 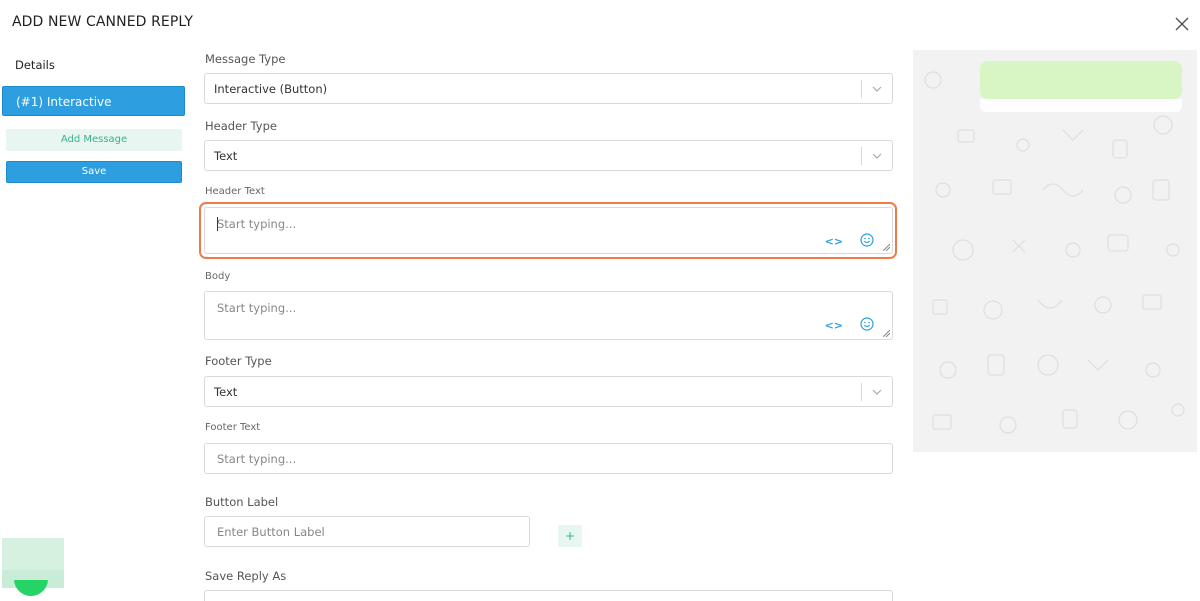 What do you see at coordinates (93, 101) in the screenshot?
I see `message-item-1: (#1) Interactive` at bounding box center [93, 101].